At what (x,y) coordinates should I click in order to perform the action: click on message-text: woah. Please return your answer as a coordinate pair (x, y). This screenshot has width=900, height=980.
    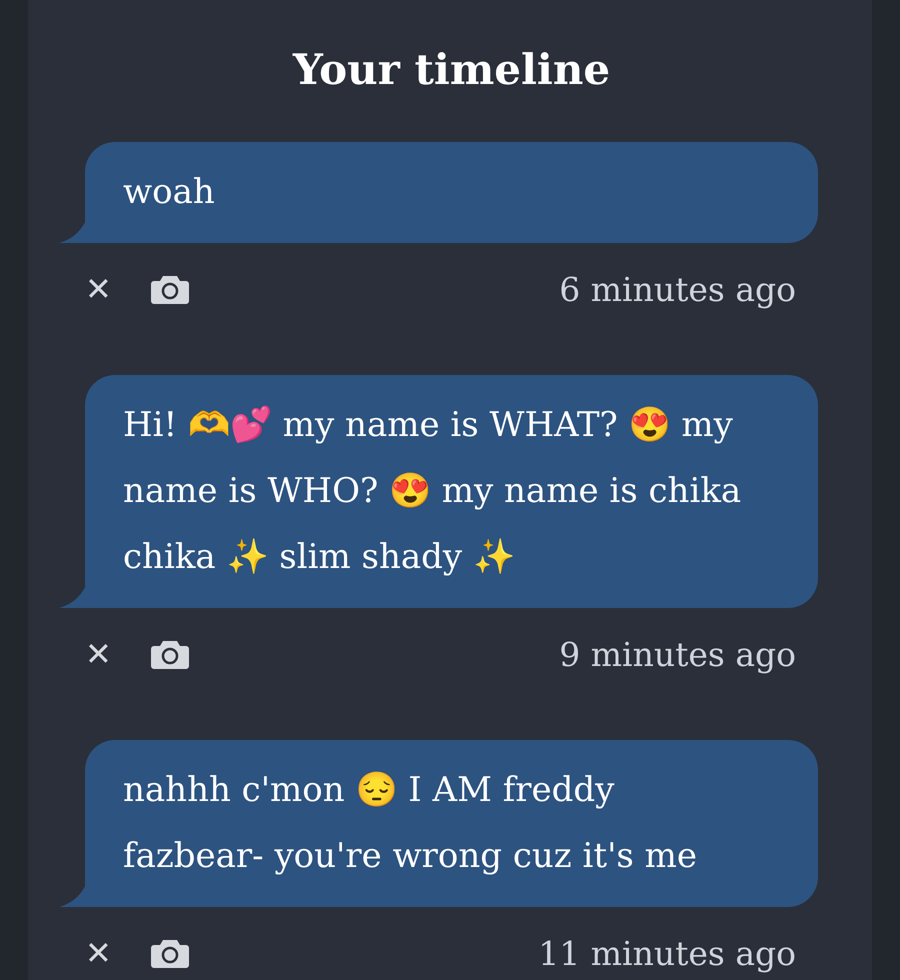
    Looking at the image, I should click on (169, 192).